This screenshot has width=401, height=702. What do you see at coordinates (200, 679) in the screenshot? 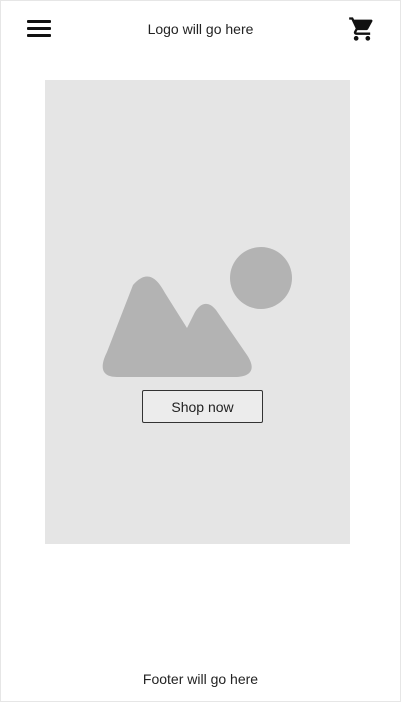
I see `footer-placeholder: Footer will go here` at bounding box center [200, 679].